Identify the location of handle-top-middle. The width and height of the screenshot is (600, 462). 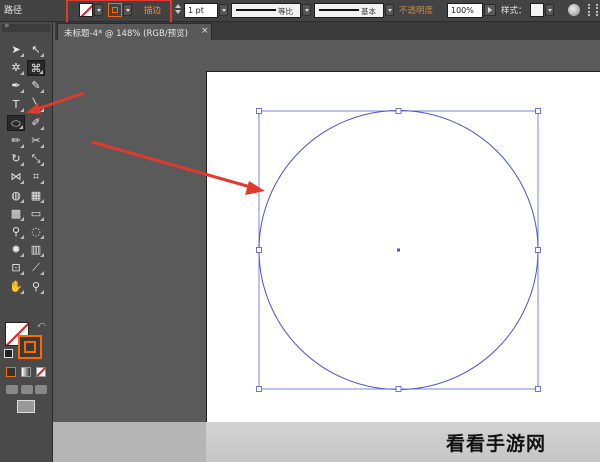
(398, 111).